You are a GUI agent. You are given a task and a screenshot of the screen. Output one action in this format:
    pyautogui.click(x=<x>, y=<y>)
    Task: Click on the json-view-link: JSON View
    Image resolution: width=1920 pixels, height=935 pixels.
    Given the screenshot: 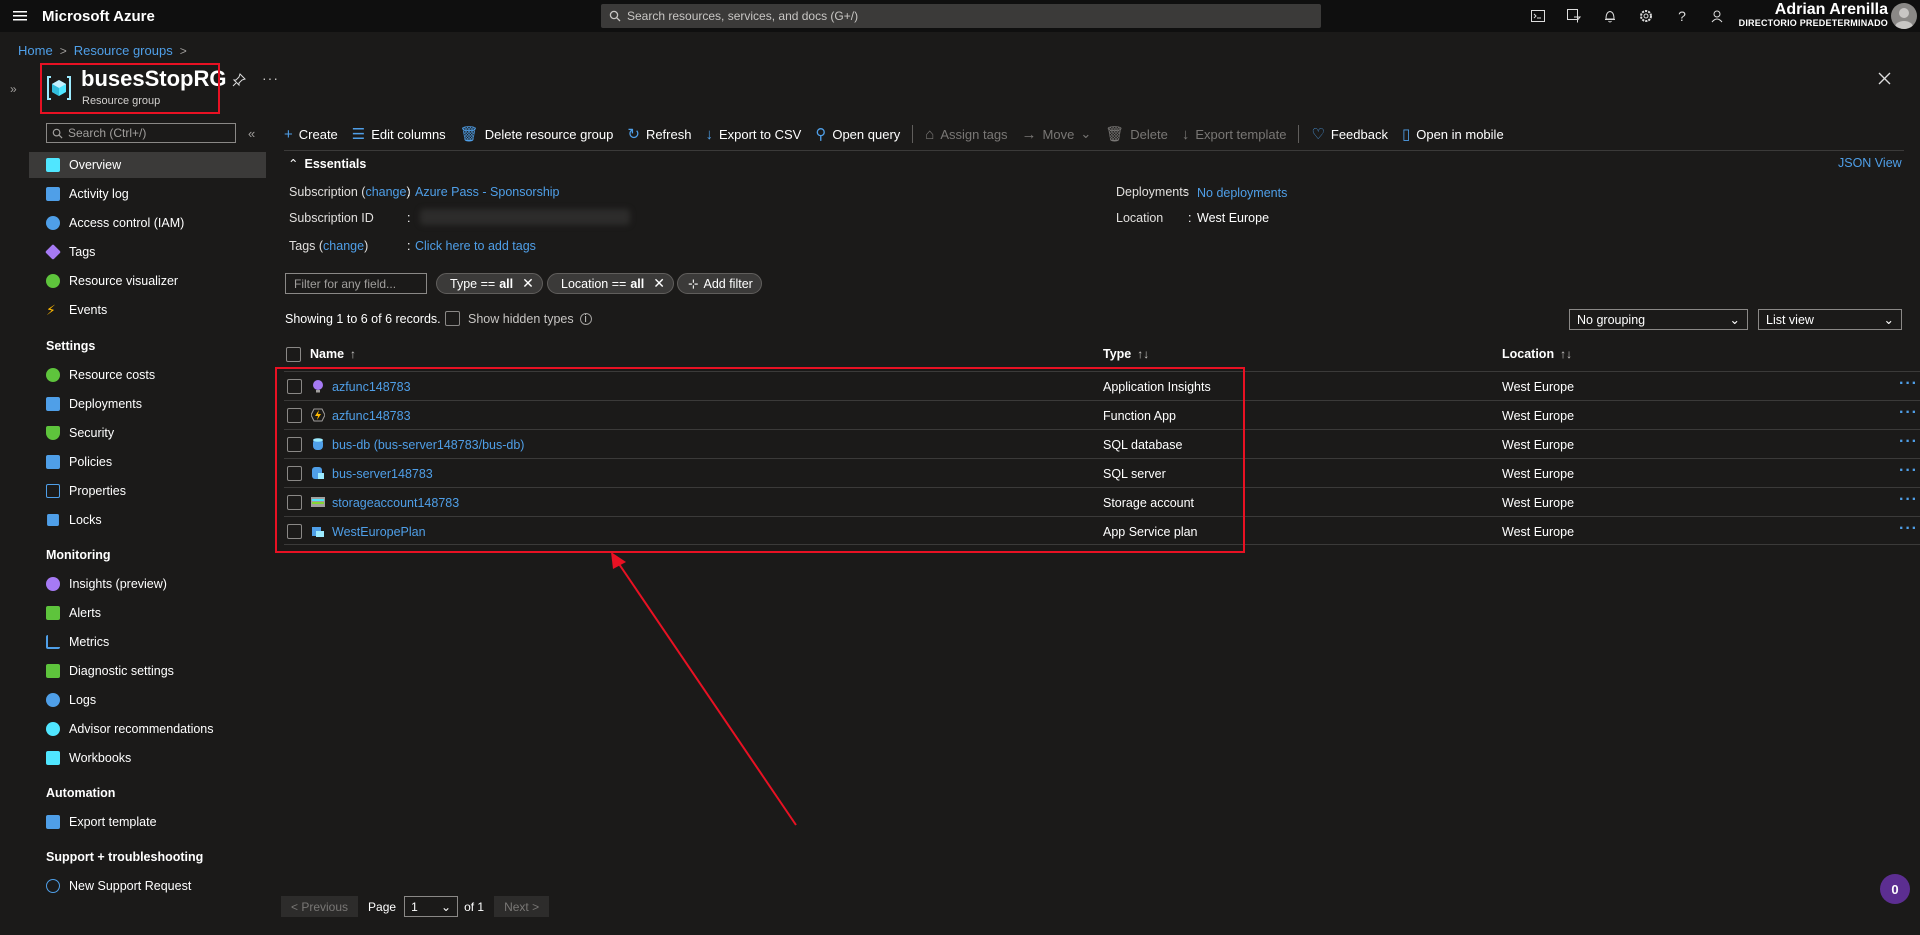 What is the action you would take?
    pyautogui.click(x=1870, y=163)
    